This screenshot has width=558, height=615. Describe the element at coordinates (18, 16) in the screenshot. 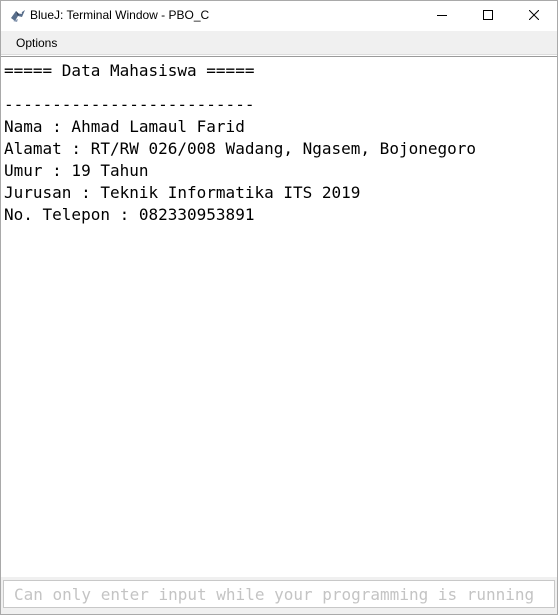

I see `bluej-bird-icon` at that location.